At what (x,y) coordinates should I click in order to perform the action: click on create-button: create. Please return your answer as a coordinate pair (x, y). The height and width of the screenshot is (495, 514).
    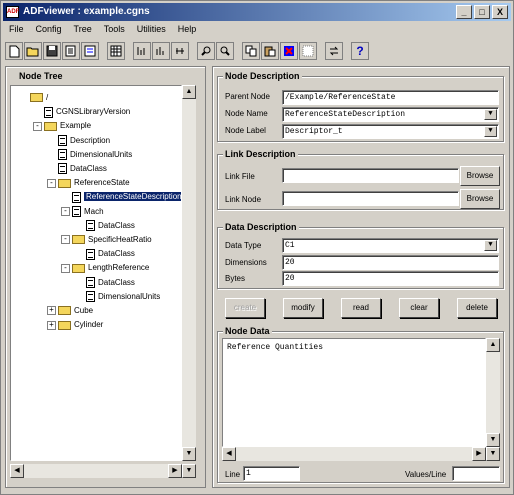
    Looking at the image, I should click on (245, 308).